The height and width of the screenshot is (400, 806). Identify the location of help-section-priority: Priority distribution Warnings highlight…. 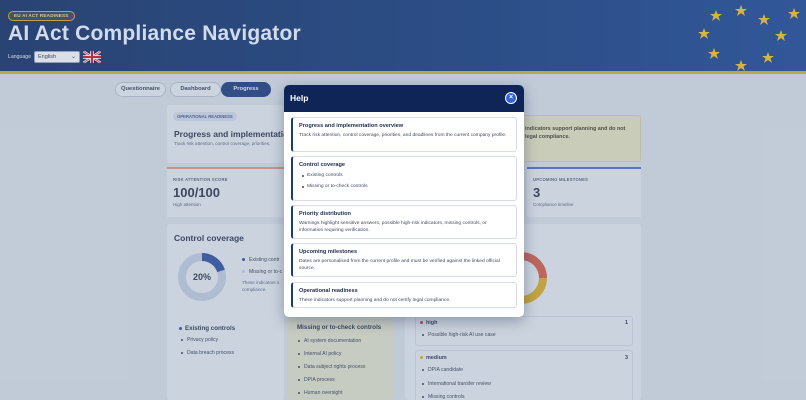
(404, 222).